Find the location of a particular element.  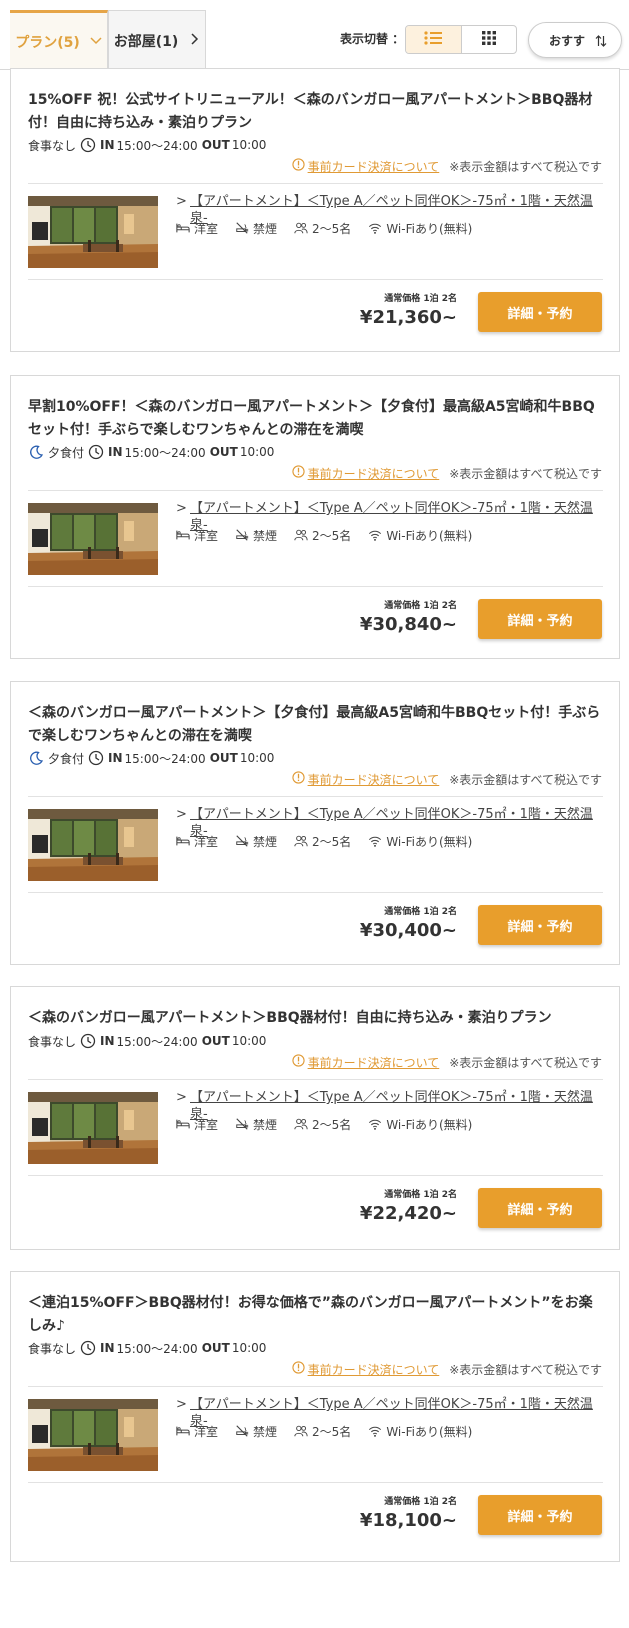

grid-icon is located at coordinates (488, 39).